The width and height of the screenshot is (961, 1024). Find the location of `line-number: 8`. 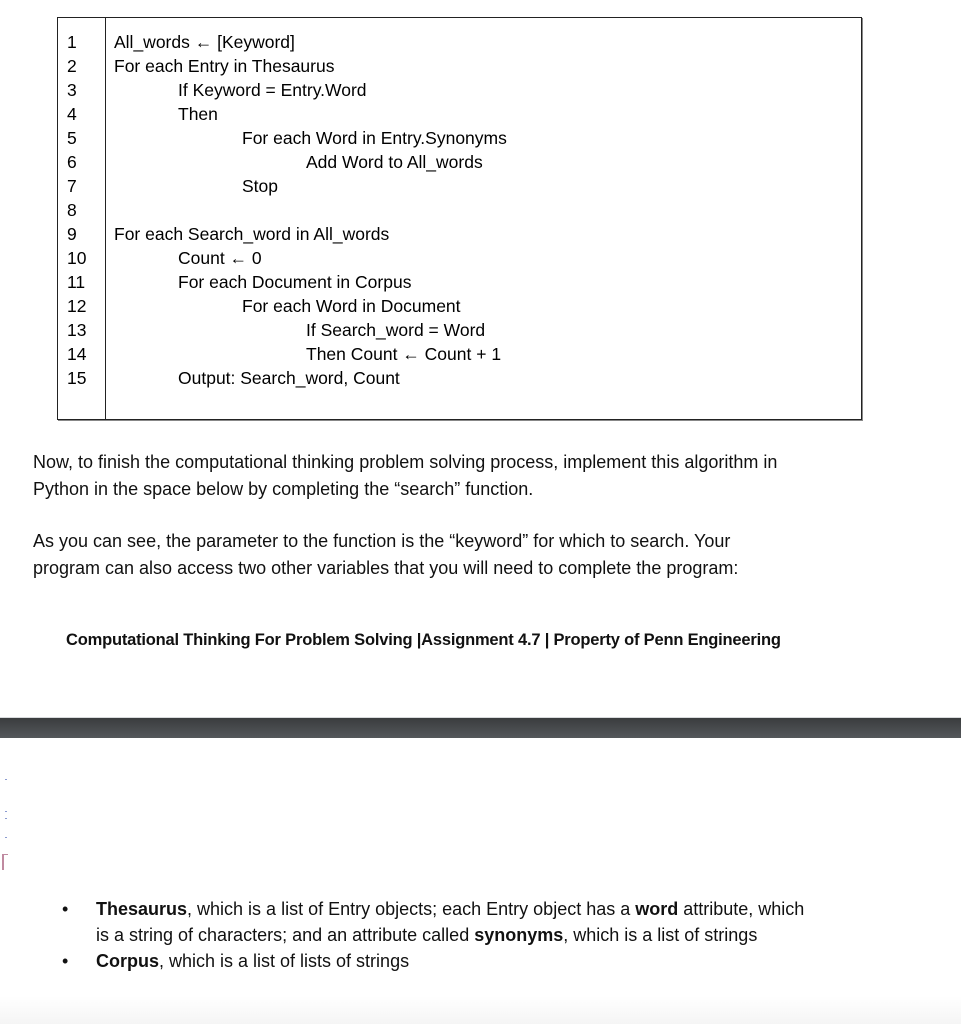

line-number: 8 is located at coordinates (72, 210).